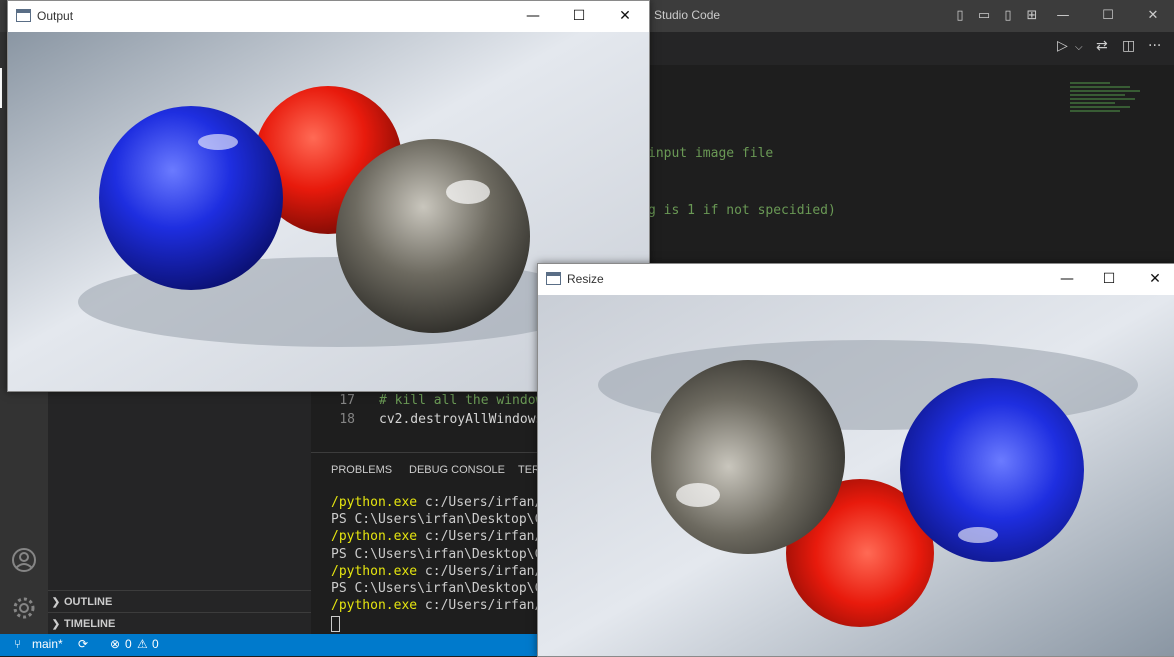 This screenshot has width=1174, height=657. Describe the element at coordinates (47, 644) in the screenshot. I see `branch-name: main*` at that location.